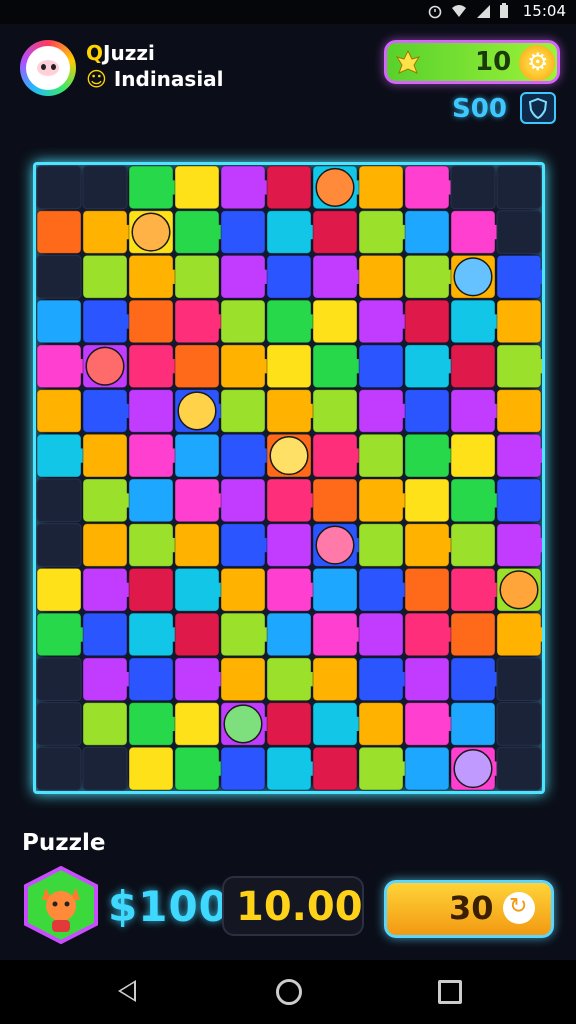  What do you see at coordinates (61, 905) in the screenshot?
I see `character-badge` at bounding box center [61, 905].